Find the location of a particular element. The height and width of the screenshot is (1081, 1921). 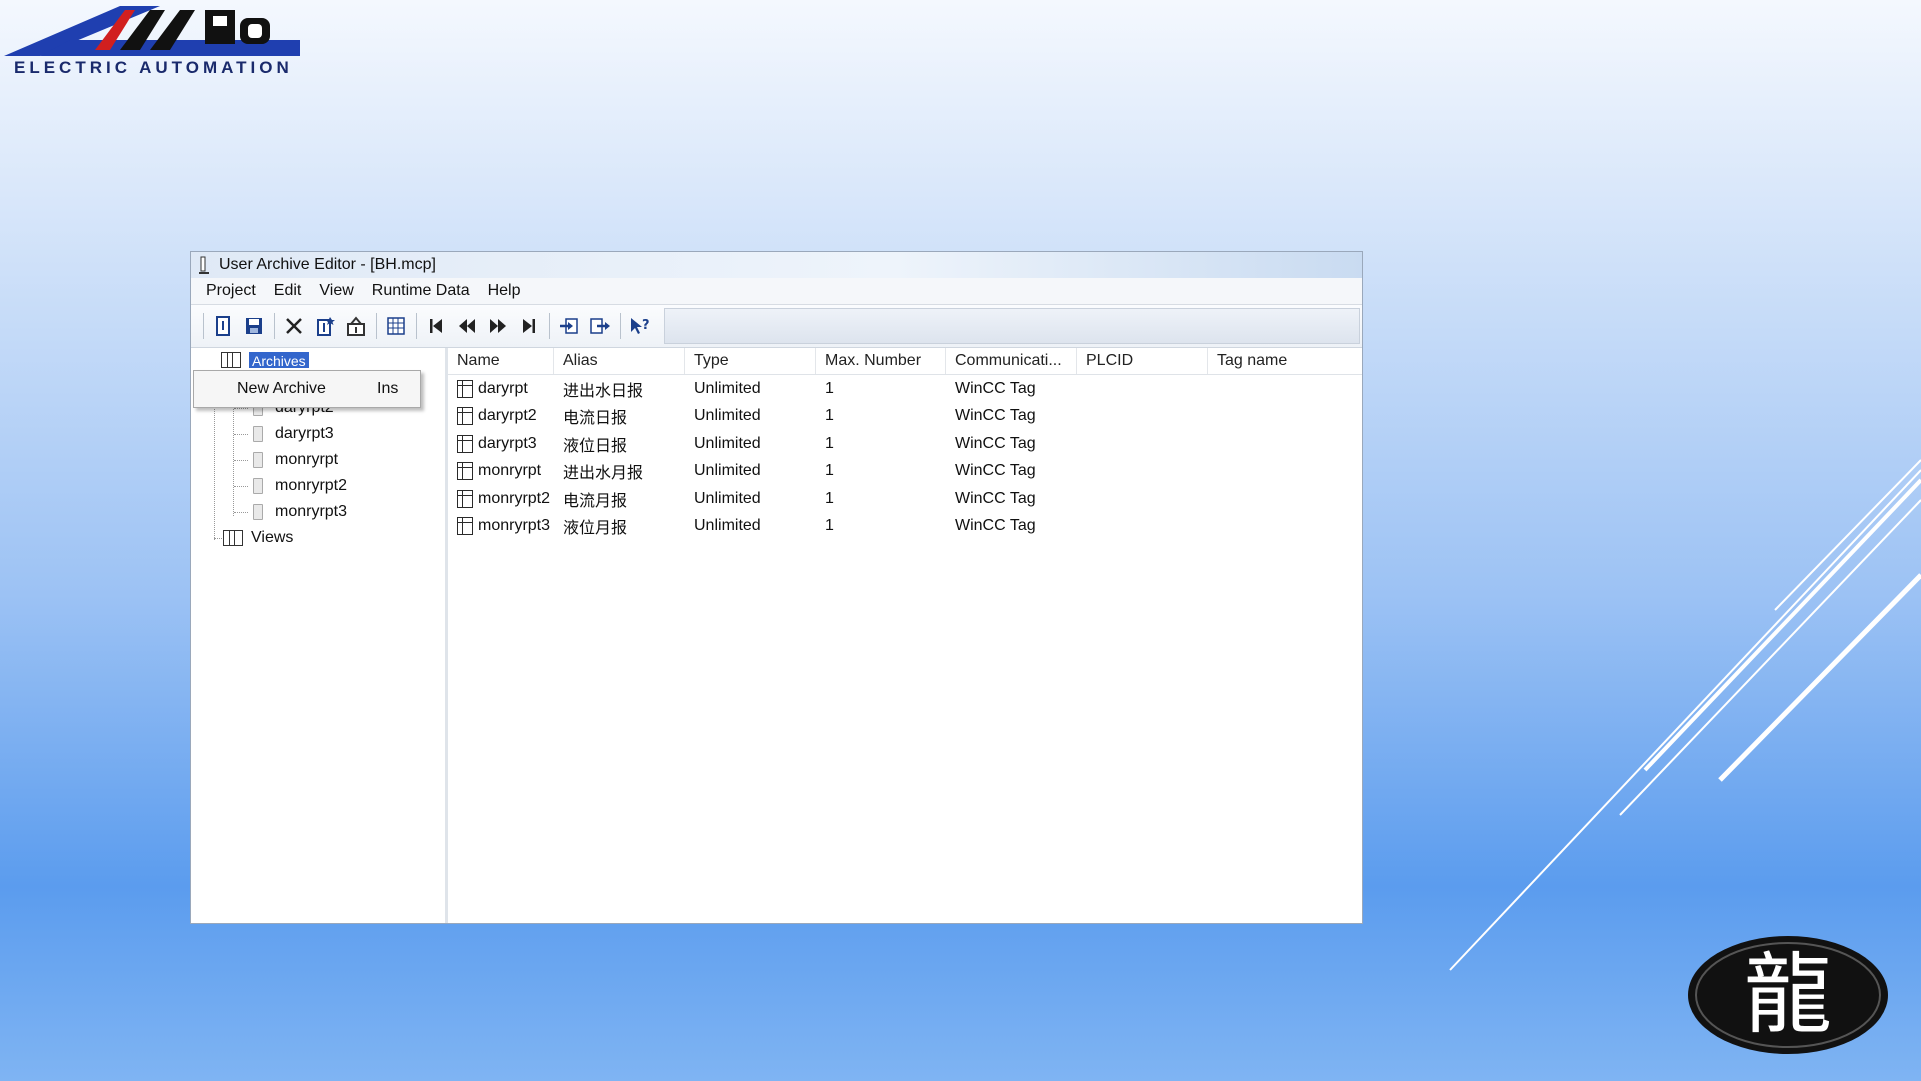

table-row: daryrpt3 液位日报 Unlimited 1 WinCC Tag is located at coordinates (905, 444).